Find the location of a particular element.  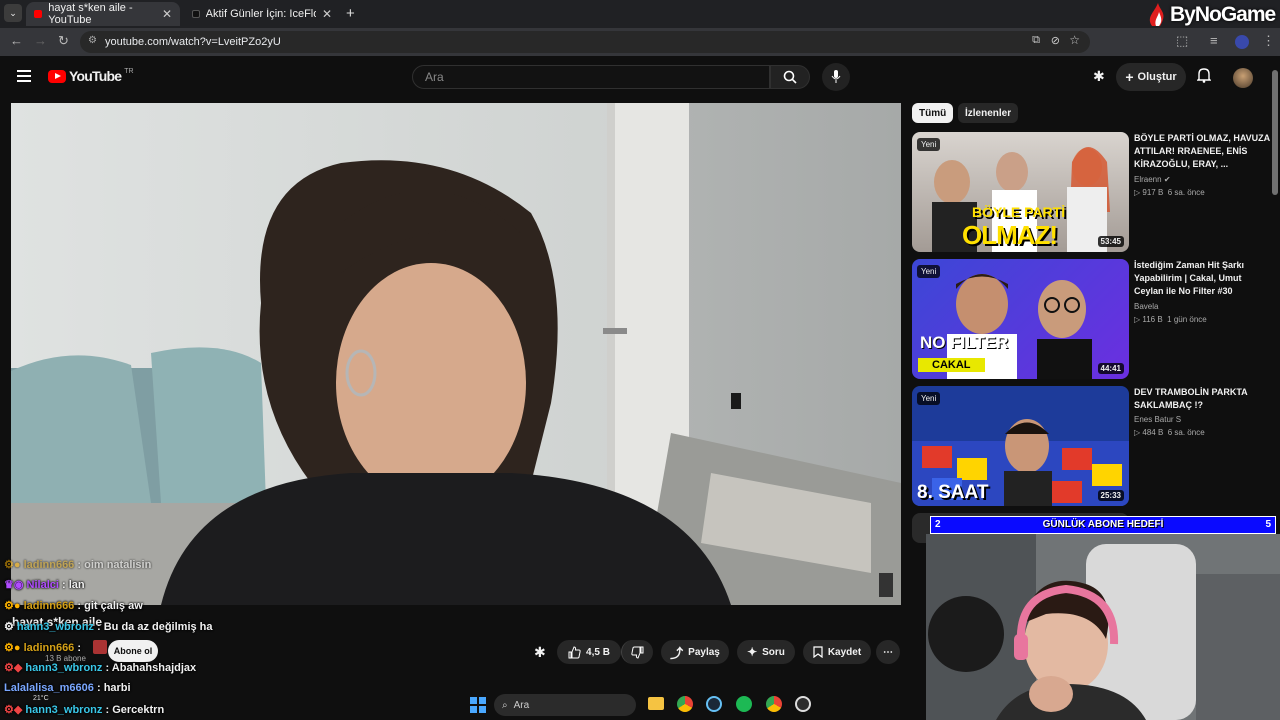

extension-puzzle-icon: ✱ is located at coordinates (1099, 76).